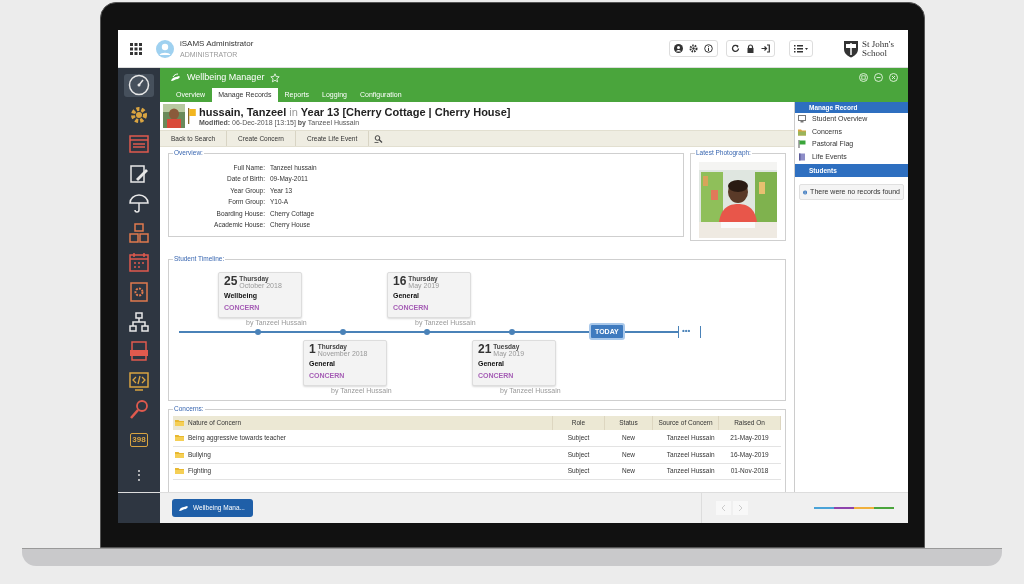  Describe the element at coordinates (139, 292) in the screenshot. I see `document-gear-icon` at that location.